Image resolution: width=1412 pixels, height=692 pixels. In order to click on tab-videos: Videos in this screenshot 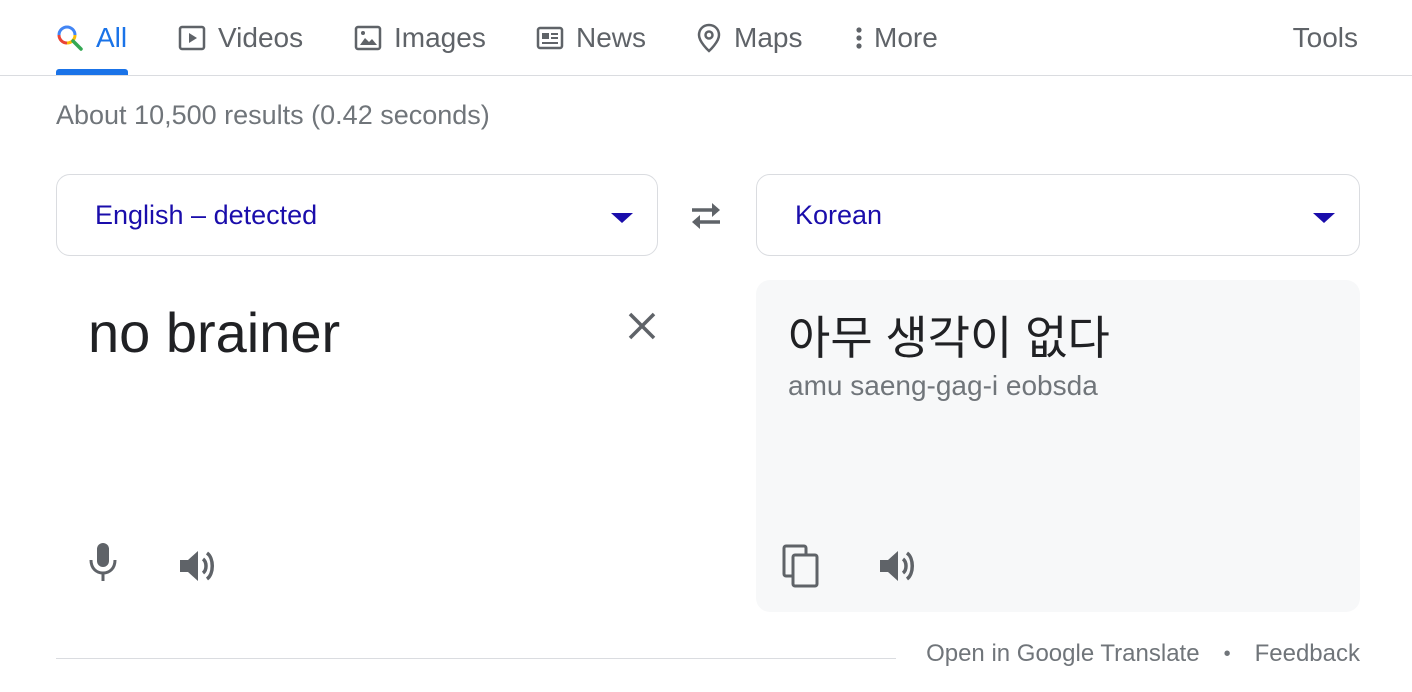, I will do `click(240, 37)`.